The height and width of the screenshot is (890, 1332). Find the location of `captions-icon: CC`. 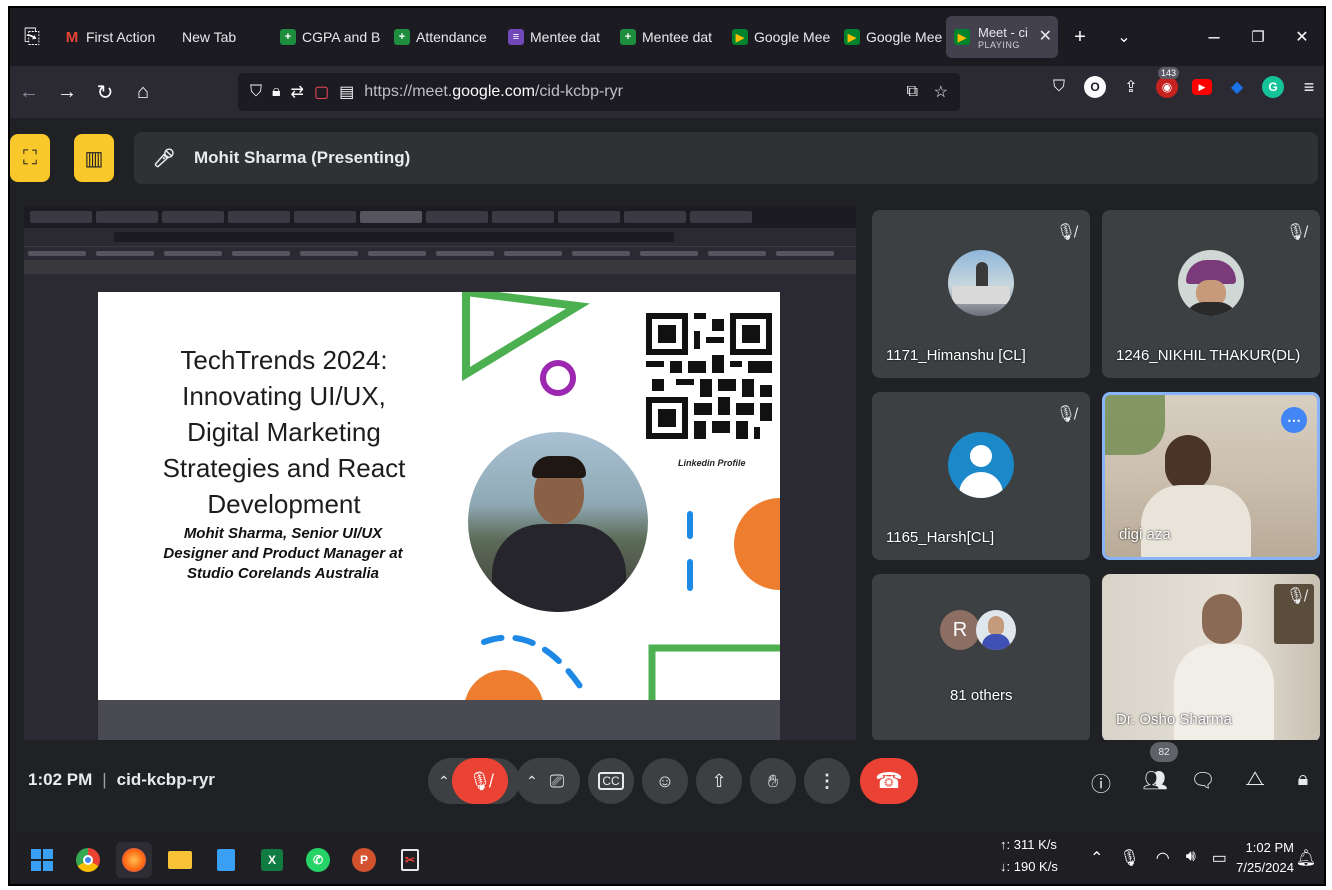

captions-icon: CC is located at coordinates (611, 781).